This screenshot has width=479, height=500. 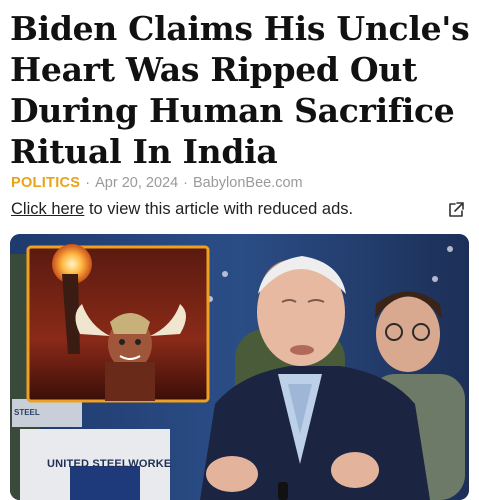 What do you see at coordinates (248, 183) in the screenshot?
I see `article-source: BabylonBee.com` at bounding box center [248, 183].